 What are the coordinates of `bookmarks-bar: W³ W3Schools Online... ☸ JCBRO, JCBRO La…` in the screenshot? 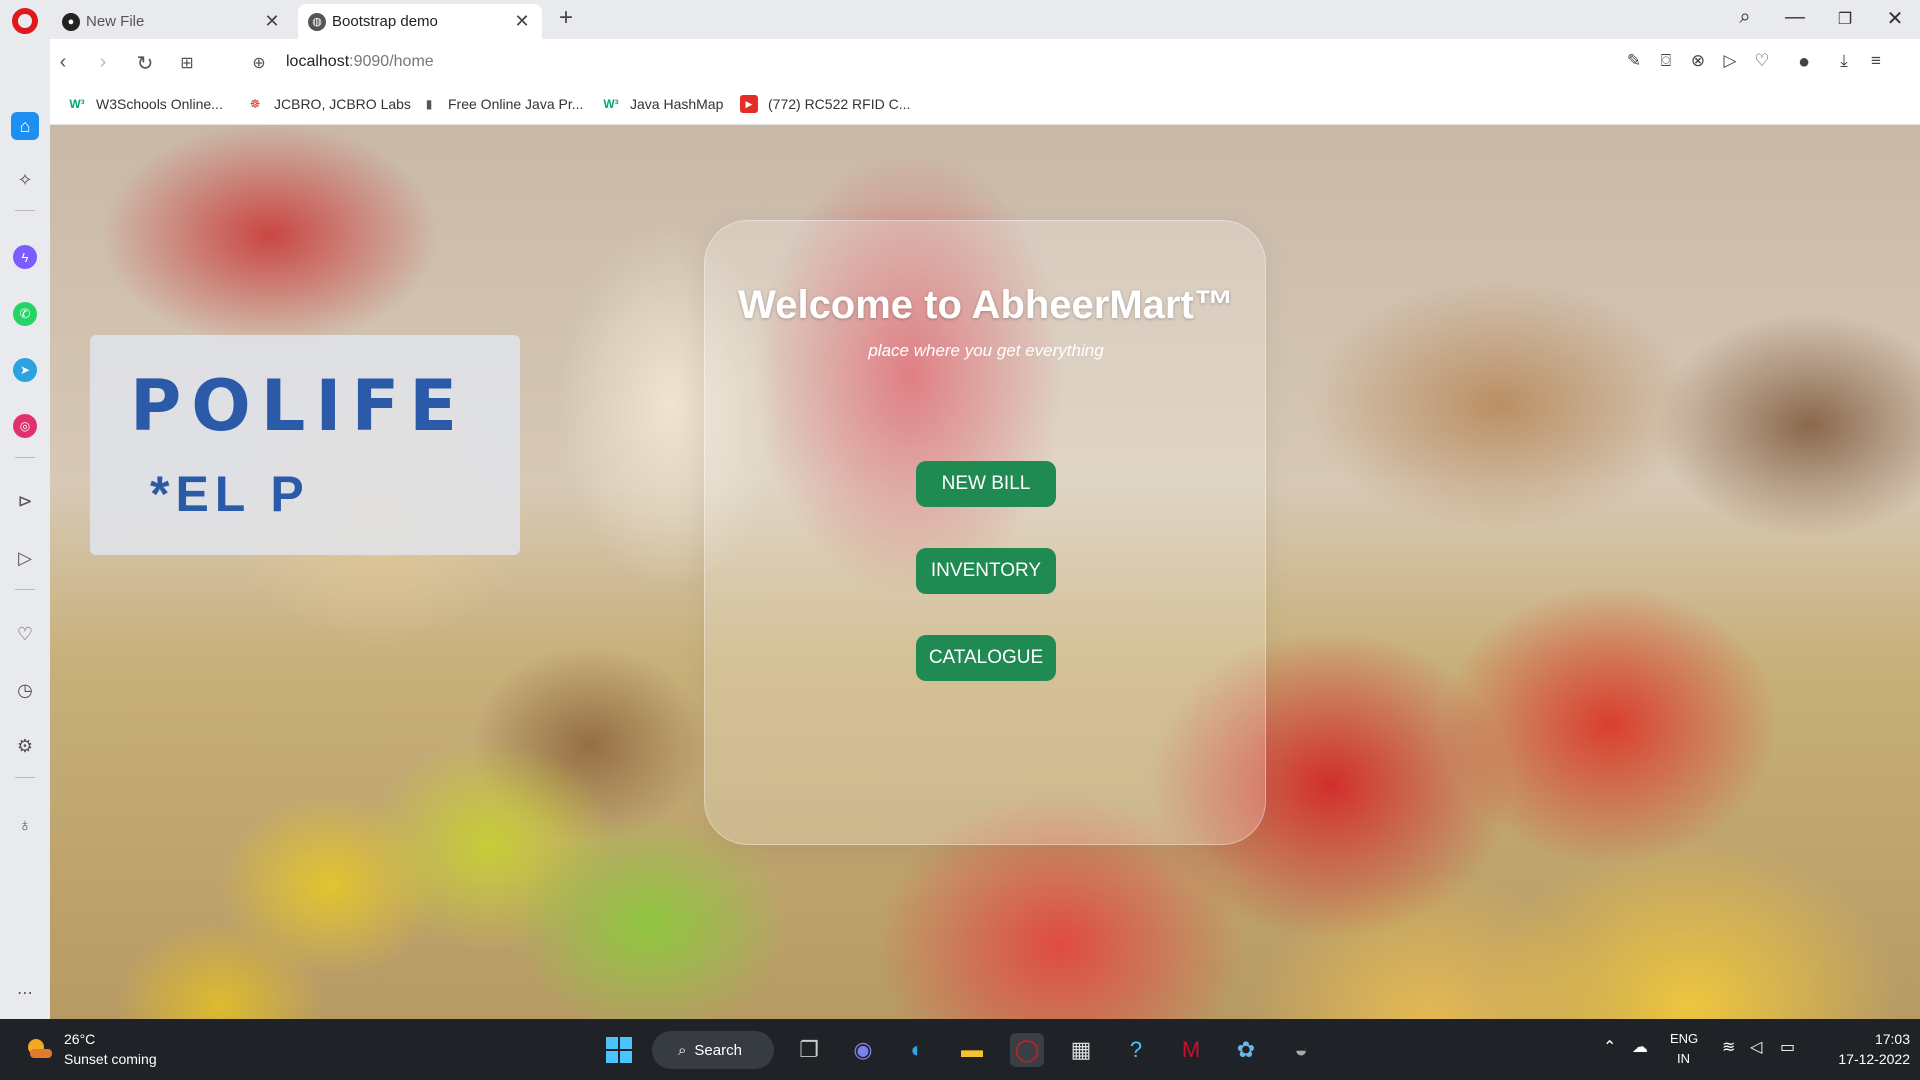 It's located at (985, 107).